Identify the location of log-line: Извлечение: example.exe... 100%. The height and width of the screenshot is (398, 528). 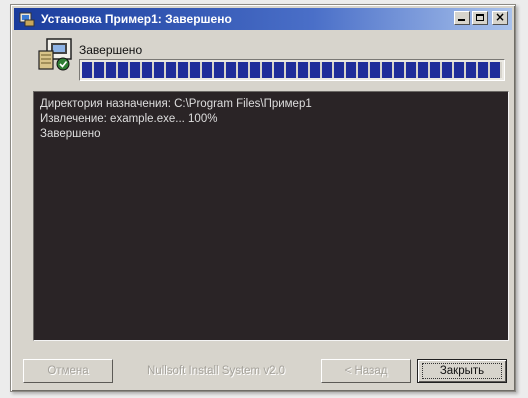
(129, 119).